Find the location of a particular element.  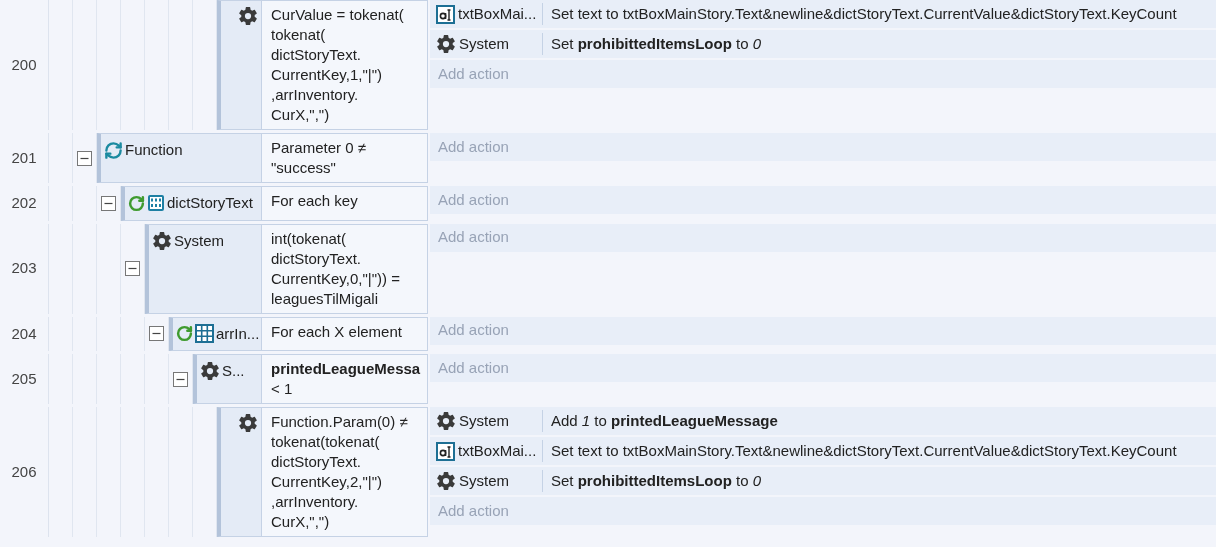

condition-block: S... printedLeagueMessa < 1 is located at coordinates (310, 379).